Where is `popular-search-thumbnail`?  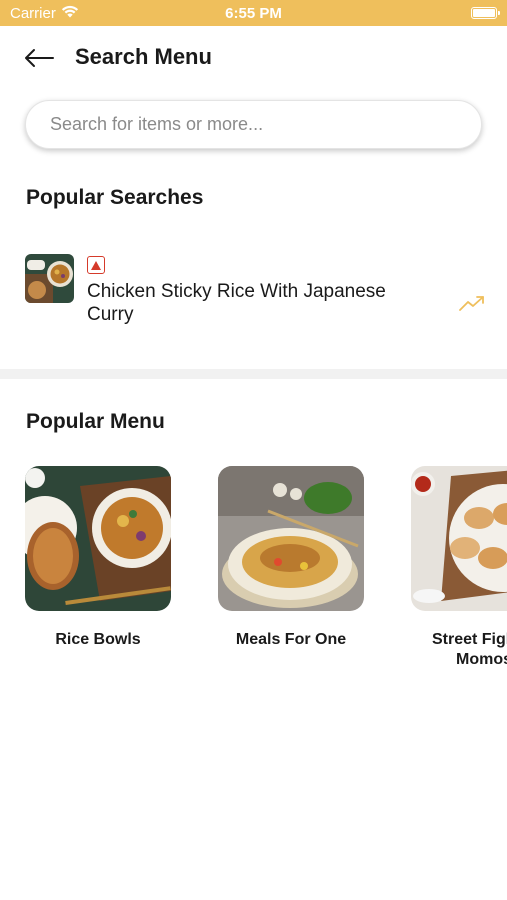 popular-search-thumbnail is located at coordinates (49, 278).